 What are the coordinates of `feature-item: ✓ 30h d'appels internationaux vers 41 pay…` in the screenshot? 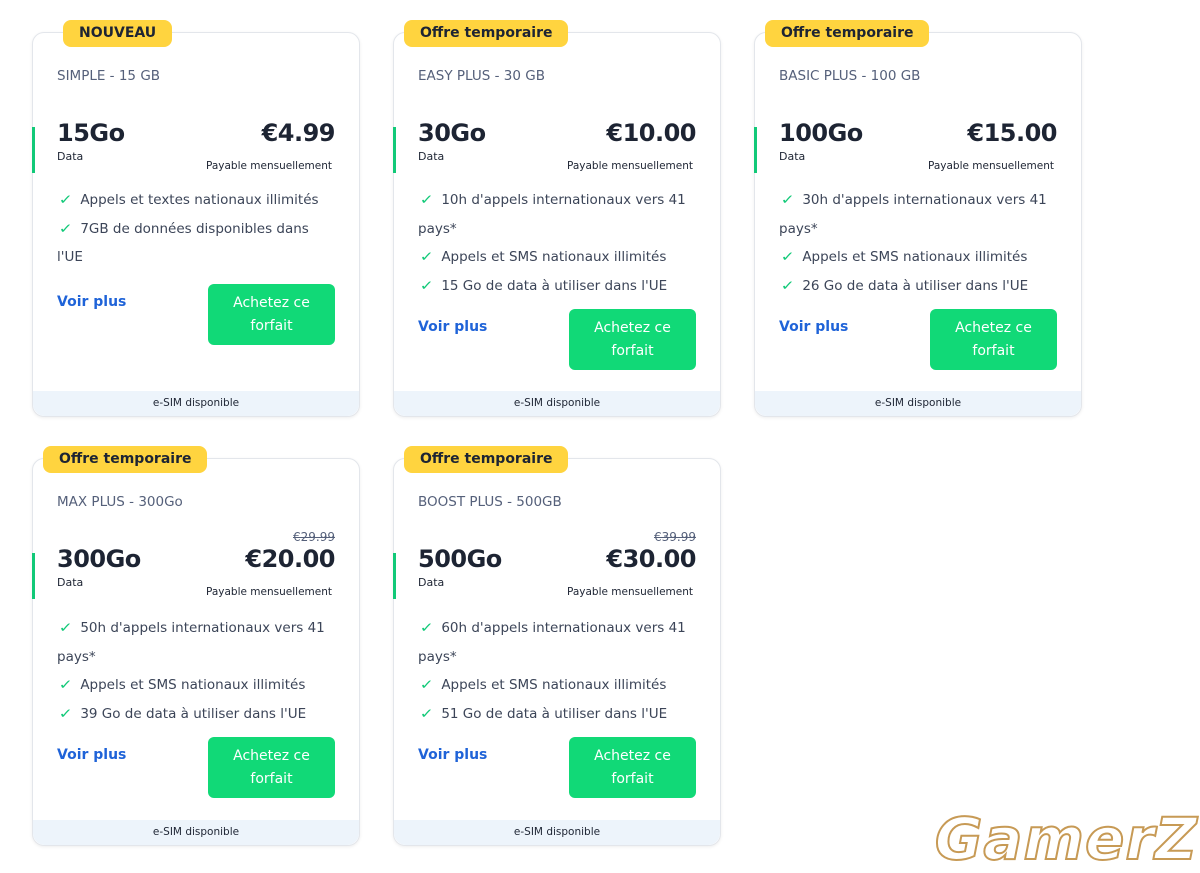 It's located at (918, 214).